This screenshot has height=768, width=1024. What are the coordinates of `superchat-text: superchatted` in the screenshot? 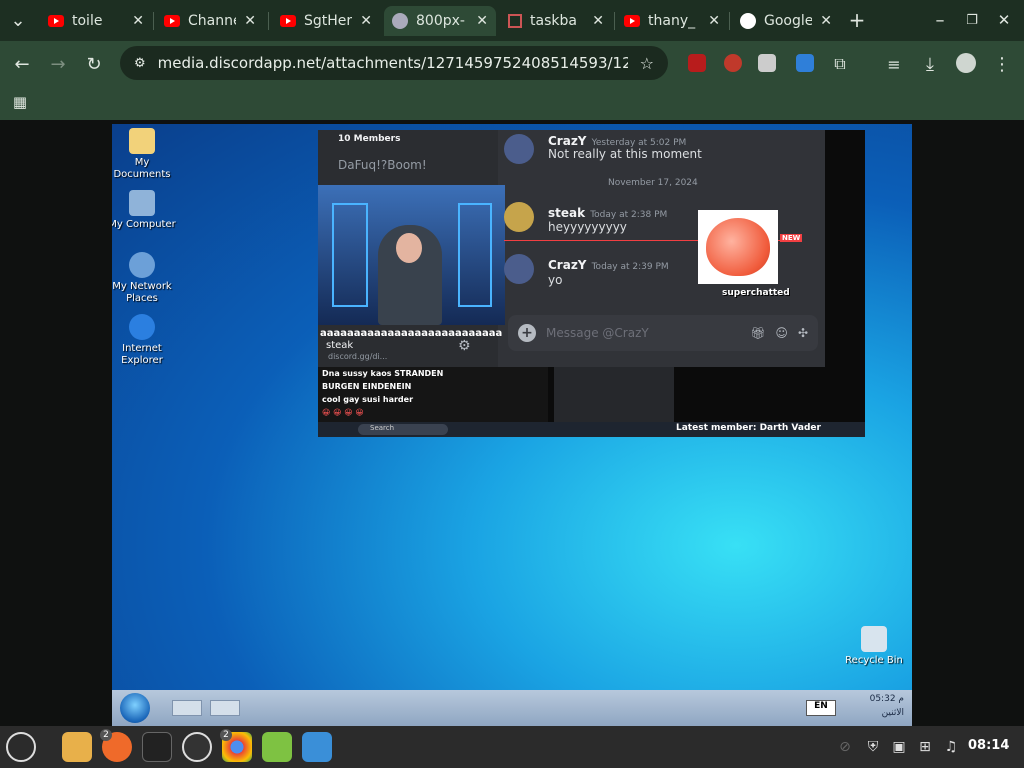 It's located at (756, 293).